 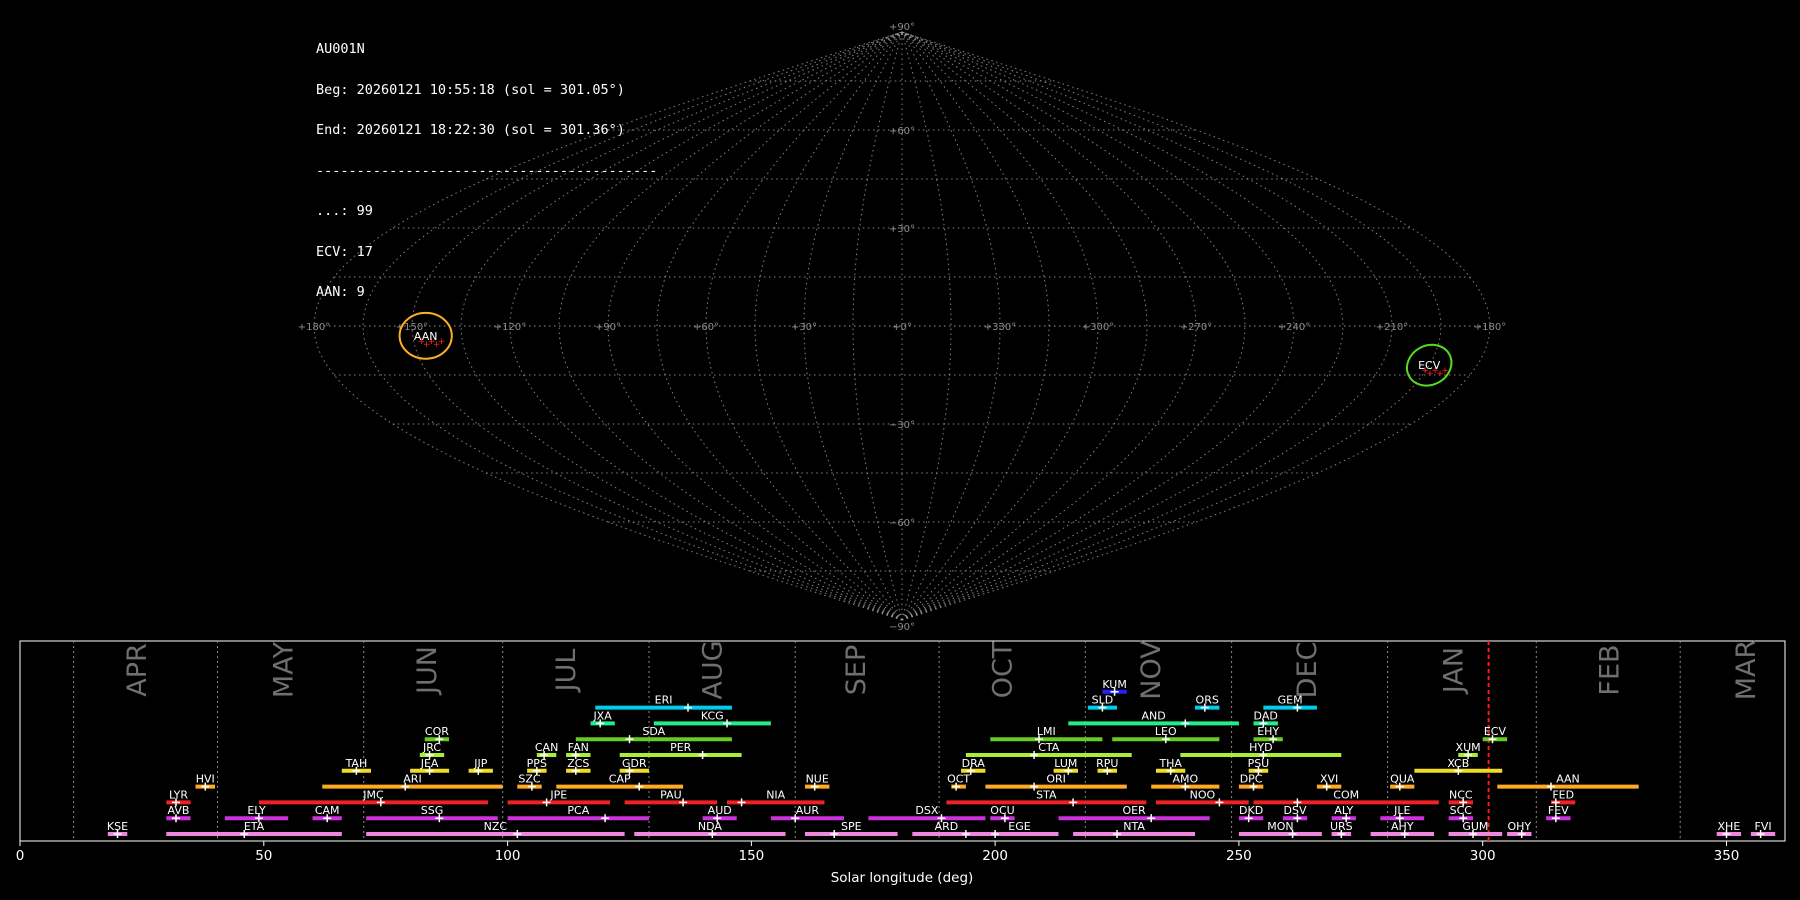 What do you see at coordinates (1454, 671) in the screenshot?
I see `month-label: JAN` at bounding box center [1454, 671].